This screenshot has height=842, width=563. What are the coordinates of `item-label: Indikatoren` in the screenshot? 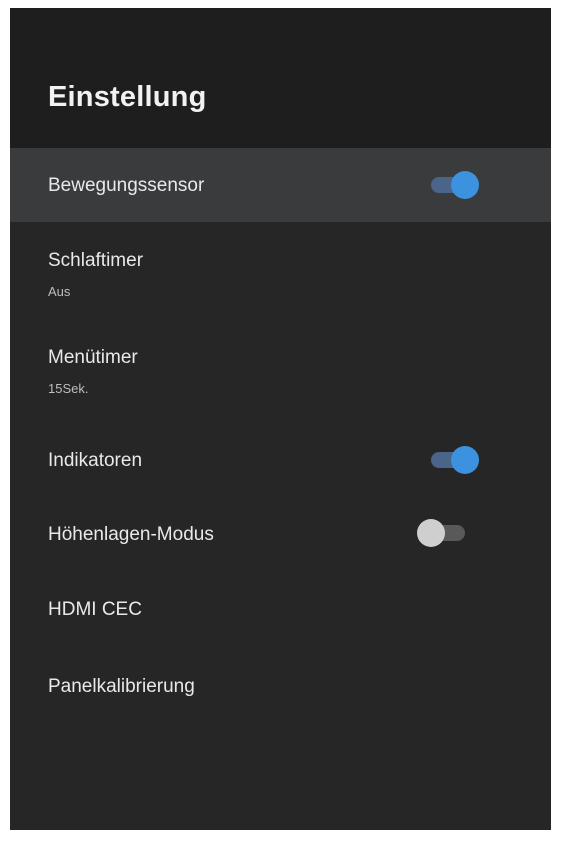 It's located at (95, 460).